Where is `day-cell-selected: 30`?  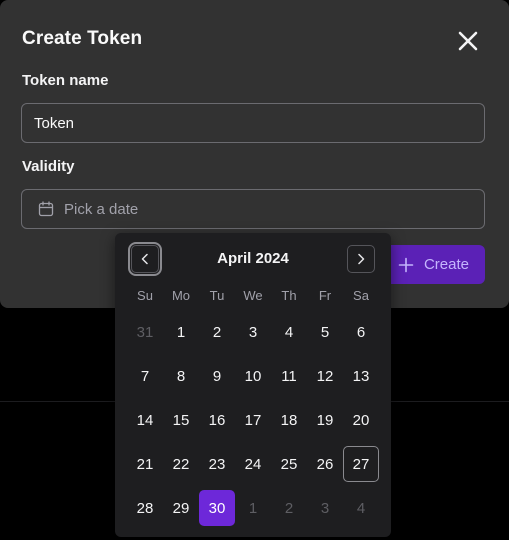
day-cell-selected: 30 is located at coordinates (217, 508).